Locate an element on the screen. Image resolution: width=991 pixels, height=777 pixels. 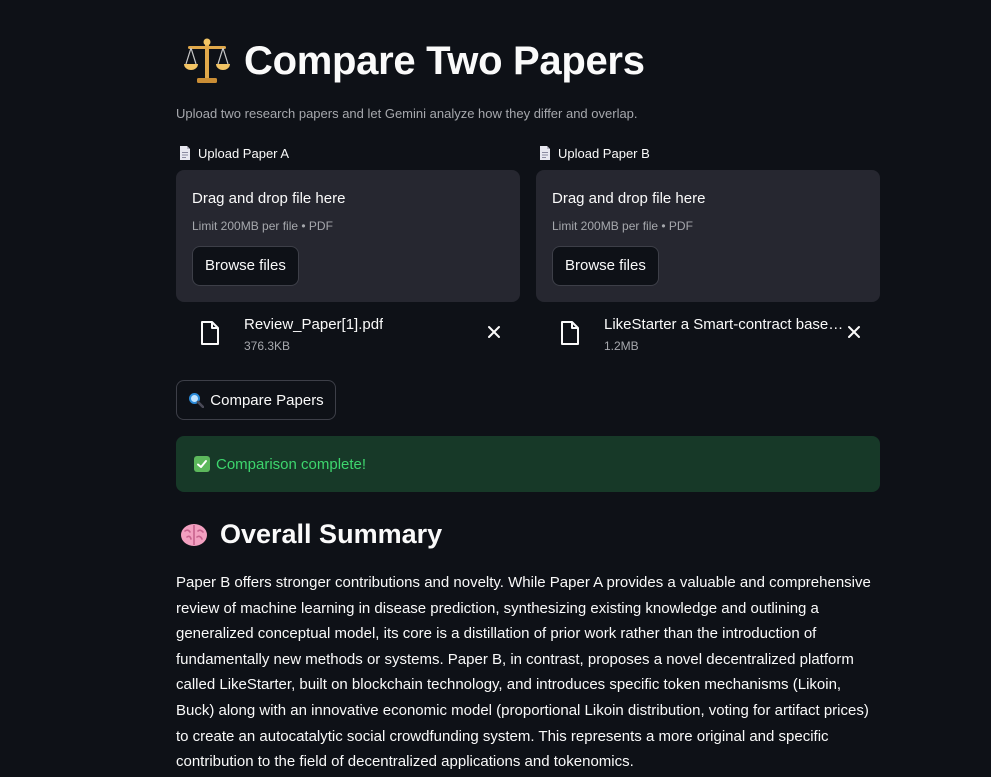
summary-heading: Overall Summary is located at coordinates (331, 534).